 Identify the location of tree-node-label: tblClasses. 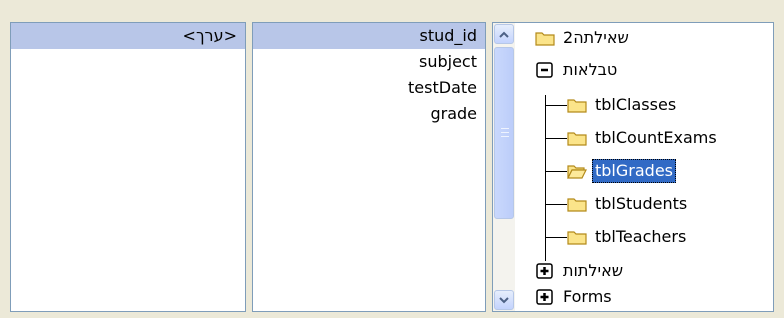
(636, 104).